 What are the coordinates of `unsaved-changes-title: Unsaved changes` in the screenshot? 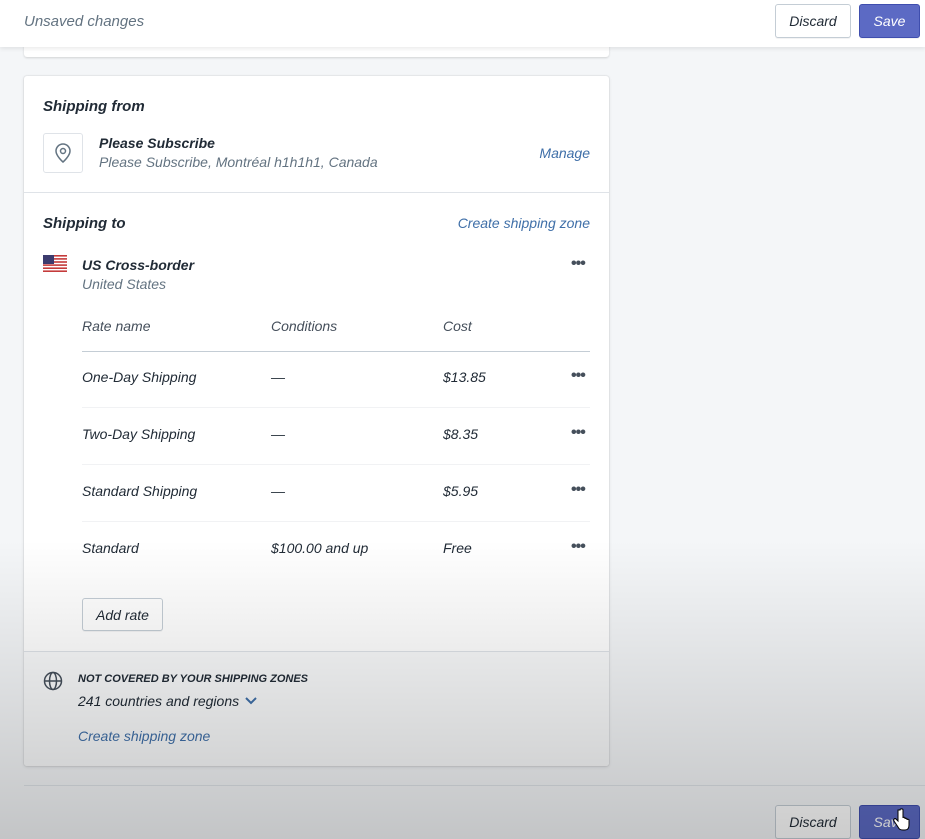 It's located at (84, 21).